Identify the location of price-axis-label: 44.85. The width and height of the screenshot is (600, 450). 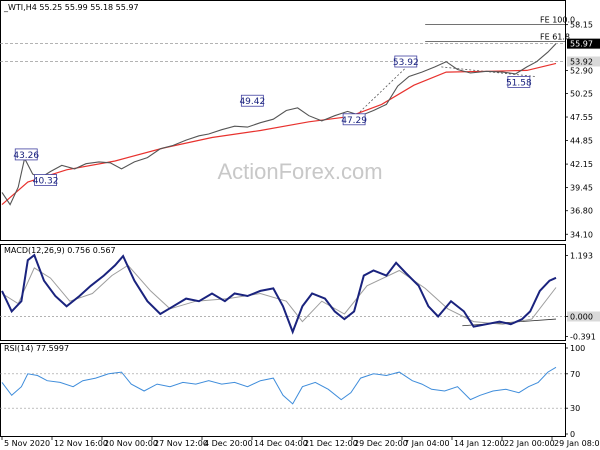
(581, 141).